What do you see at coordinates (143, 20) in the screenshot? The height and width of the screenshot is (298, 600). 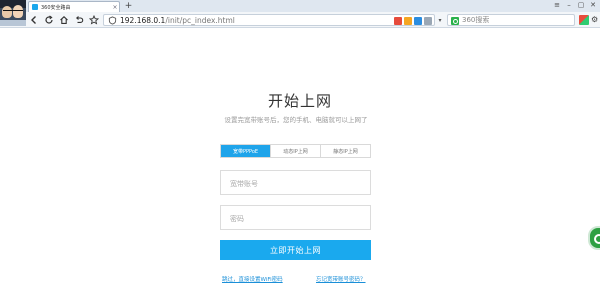 I see `url-host: 192.168.0.1` at bounding box center [143, 20].